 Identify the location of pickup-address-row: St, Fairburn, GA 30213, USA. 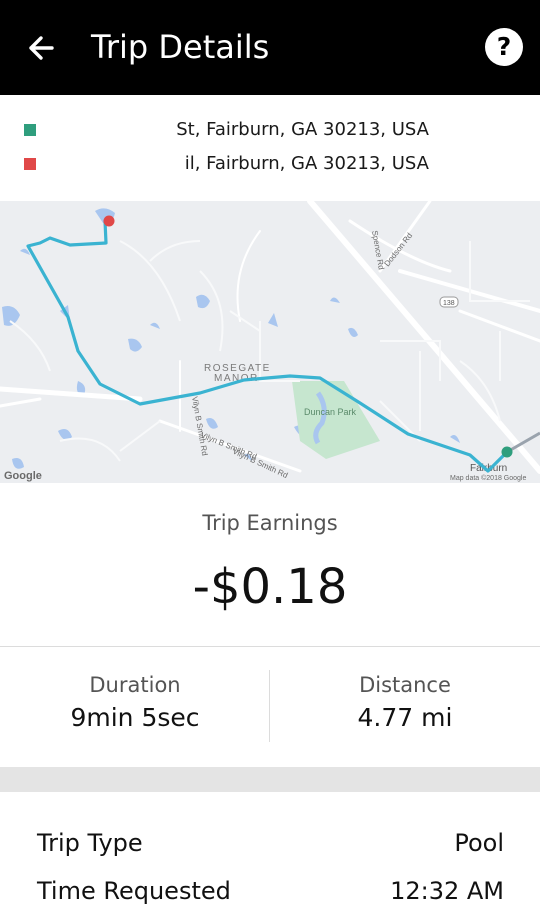
(270, 130).